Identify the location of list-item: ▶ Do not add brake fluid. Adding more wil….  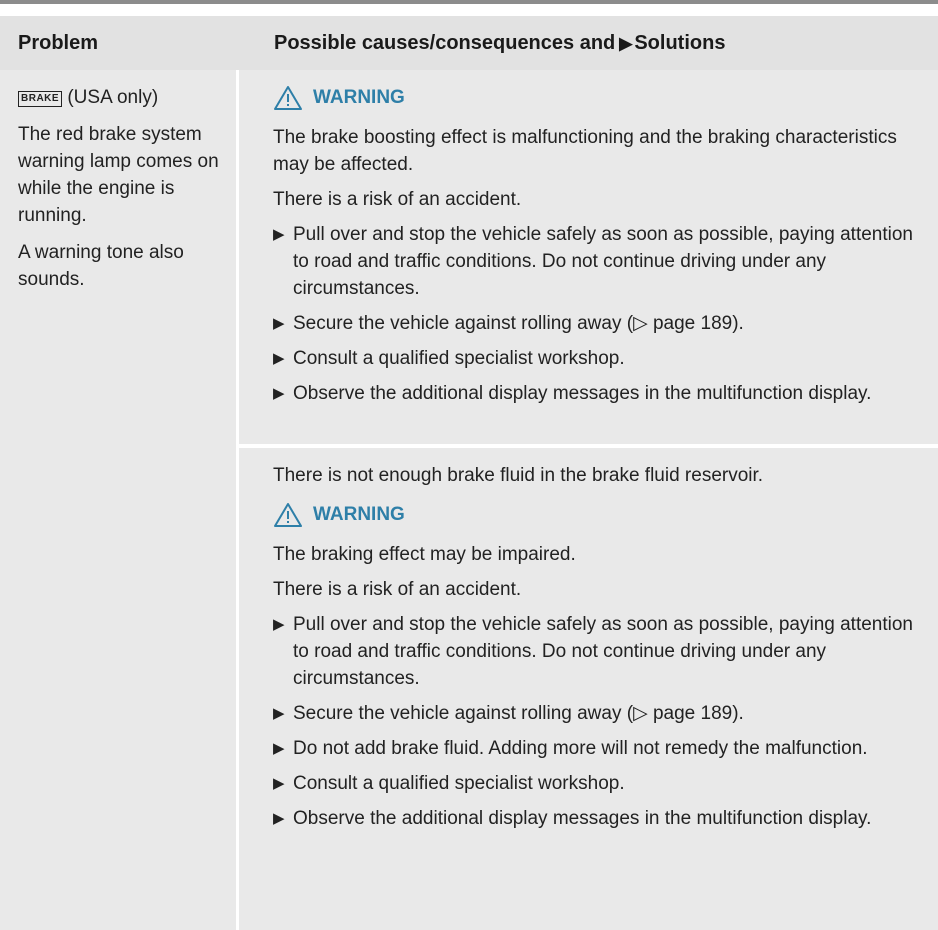
(593, 748).